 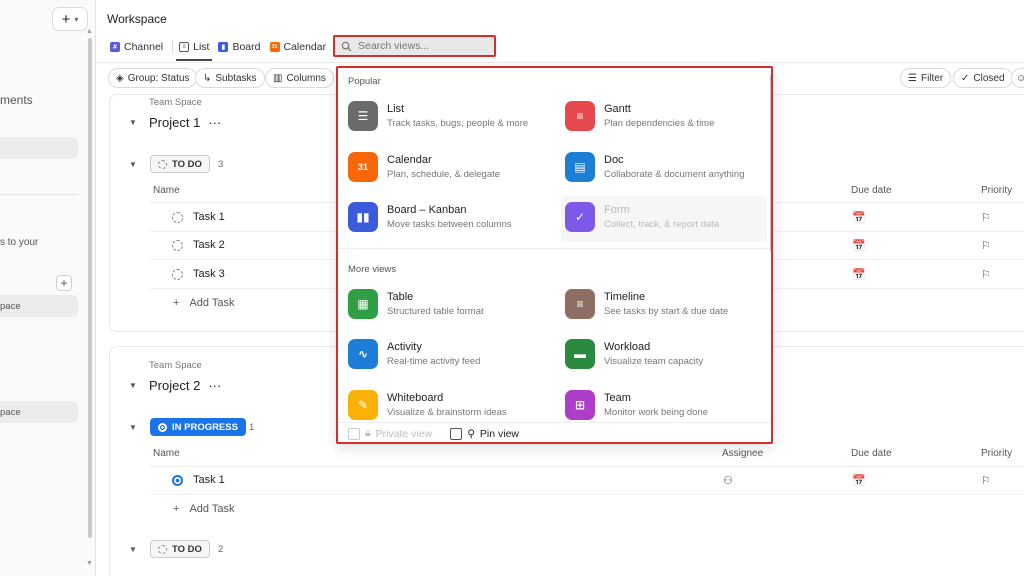 I want to click on view-option-workload: ▬ Workload Visualize team capacity, so click(x=668, y=354).